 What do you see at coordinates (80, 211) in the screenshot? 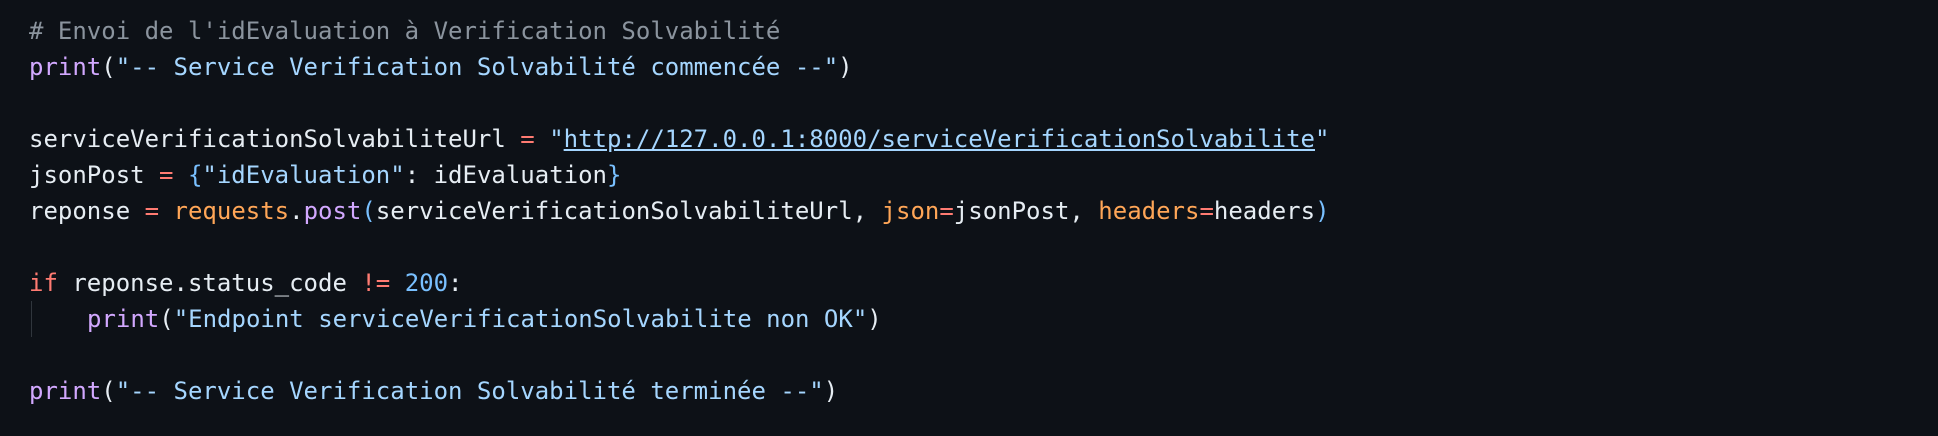
I see `variable-name: reponse` at bounding box center [80, 211].